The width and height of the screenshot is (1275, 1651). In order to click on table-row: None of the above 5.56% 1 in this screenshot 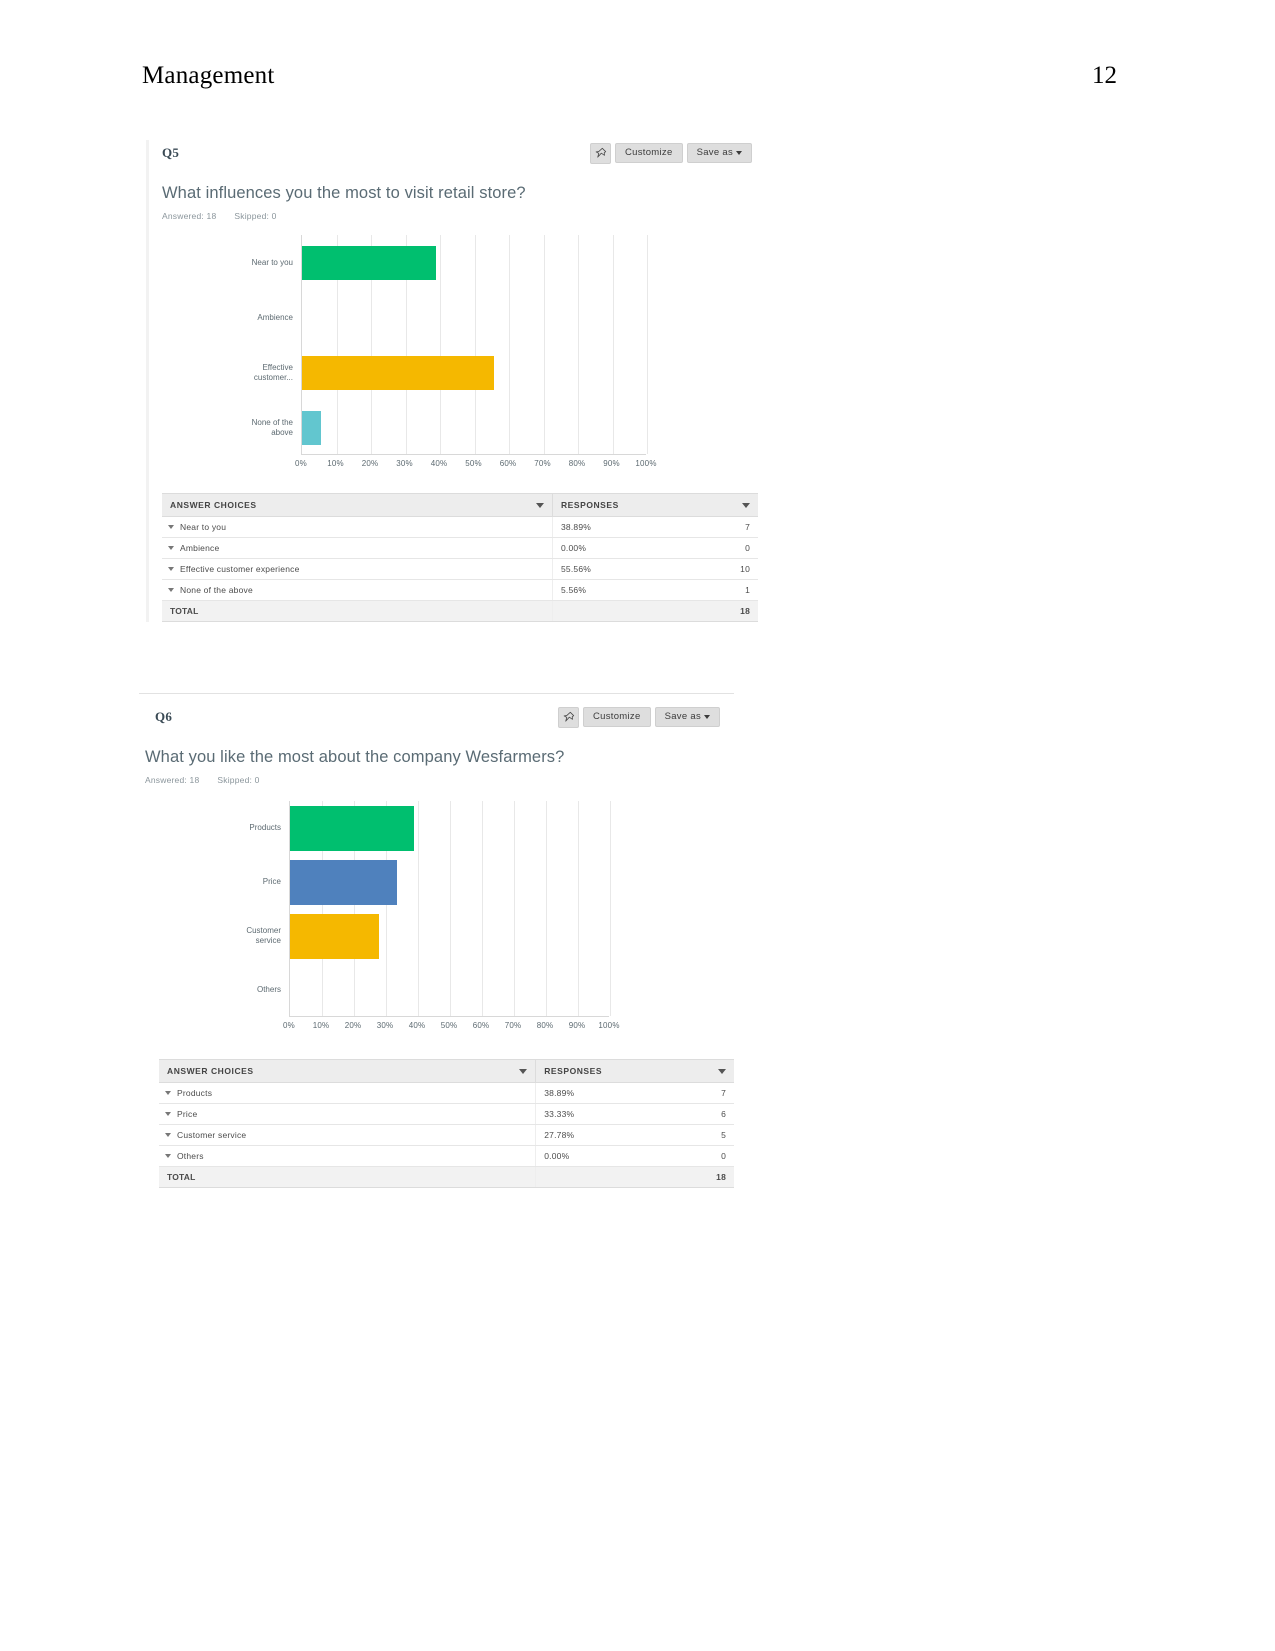, I will do `click(460, 590)`.